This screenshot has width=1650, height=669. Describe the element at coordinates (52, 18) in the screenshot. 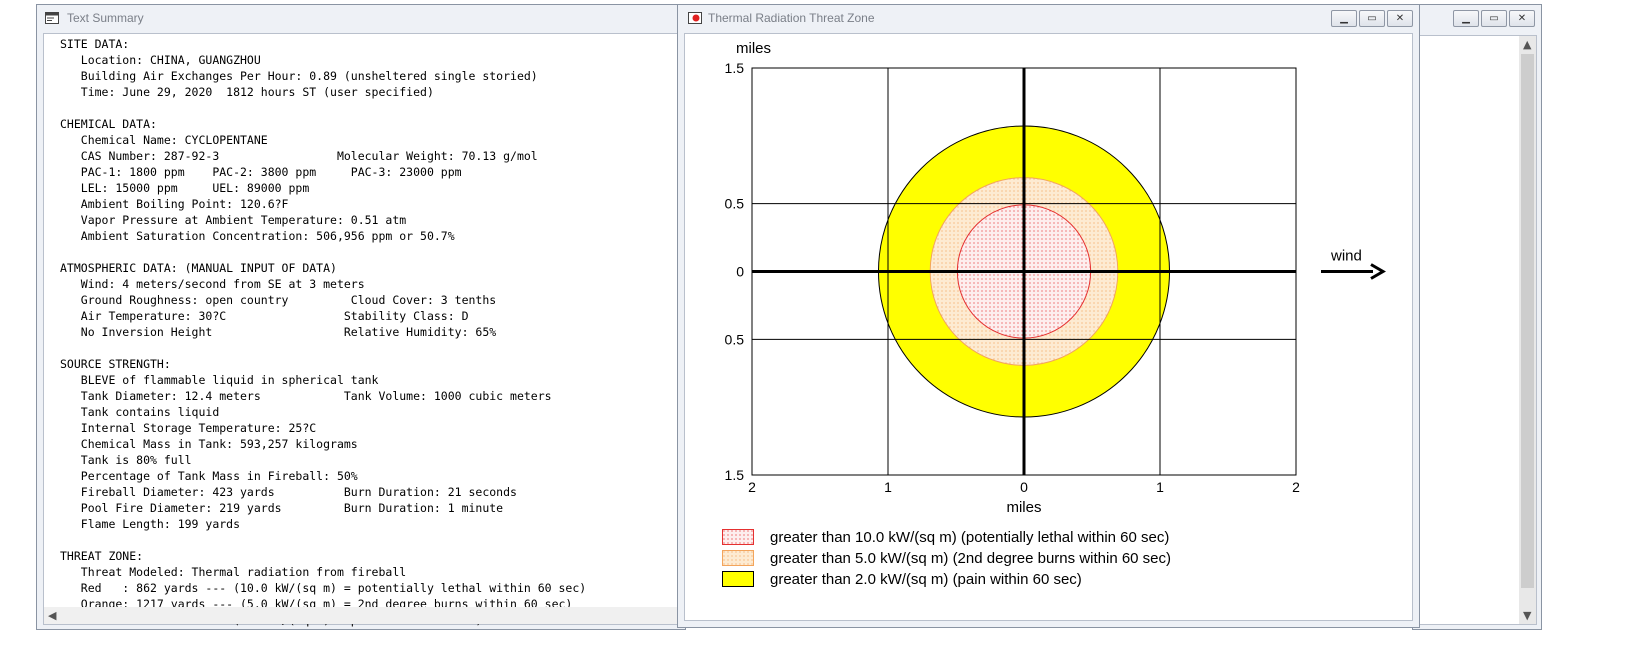

I see `text-summary-app-icon` at that location.